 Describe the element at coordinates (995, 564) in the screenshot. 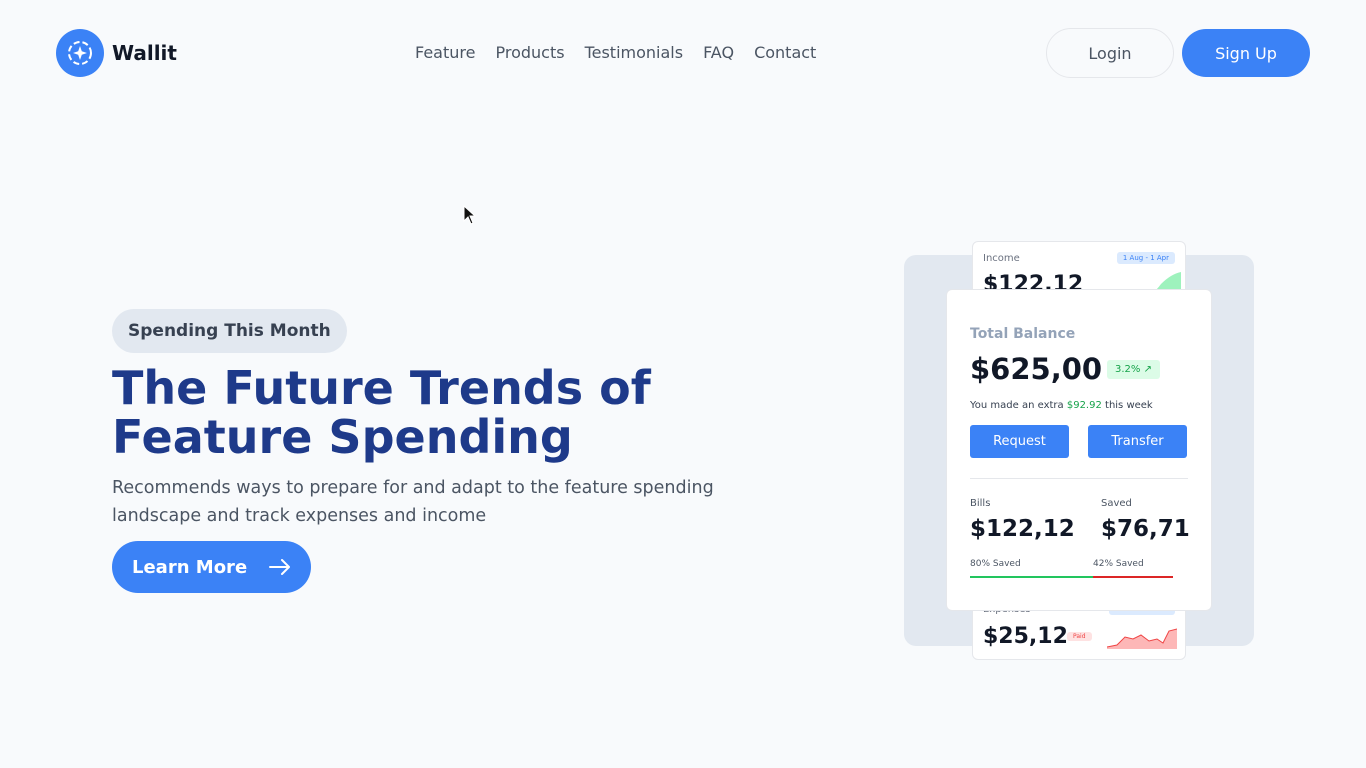

I see `bills-saved: 80% Saved` at that location.